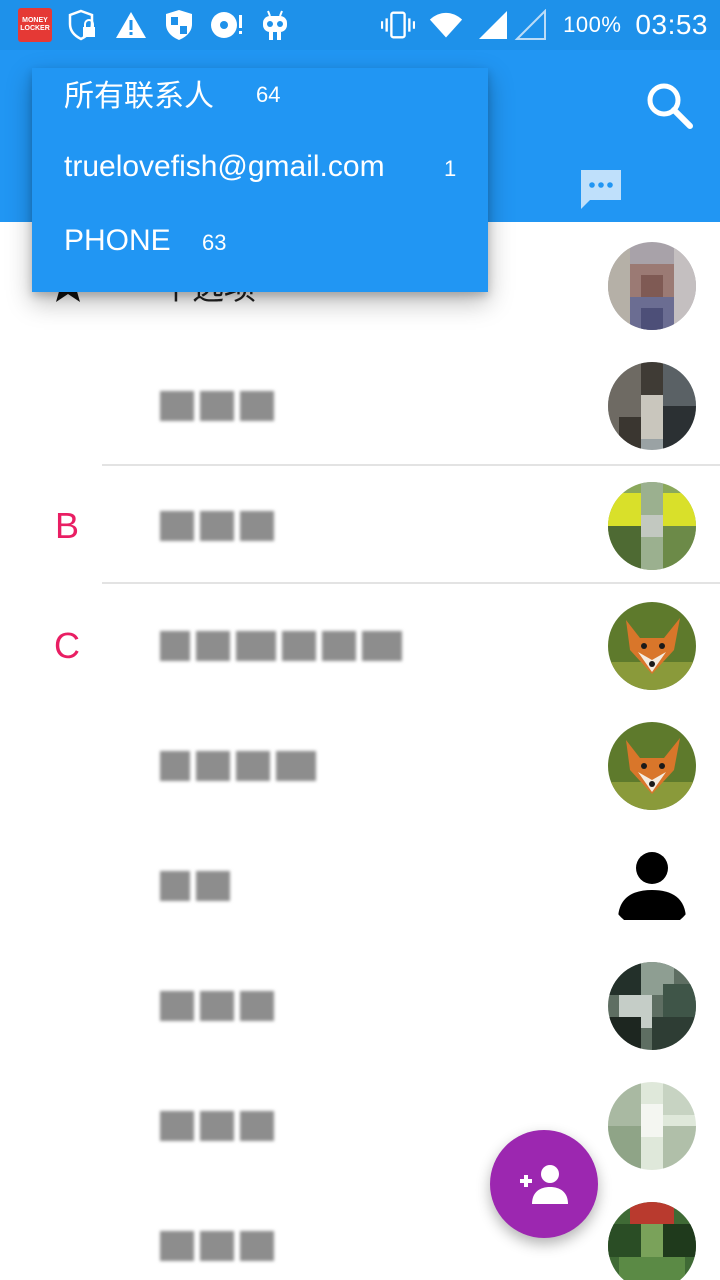  What do you see at coordinates (131, 25) in the screenshot?
I see `warning-icon` at bounding box center [131, 25].